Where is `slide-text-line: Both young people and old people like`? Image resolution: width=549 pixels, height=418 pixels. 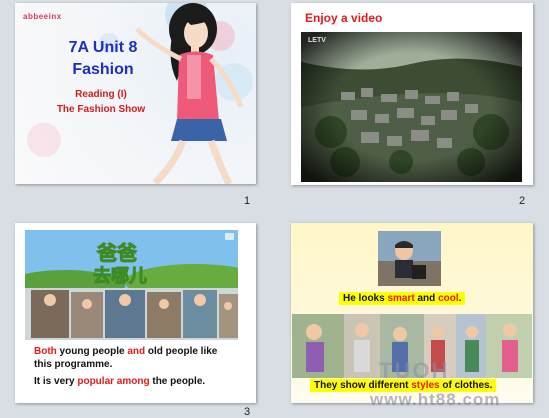
slide-text-line: Both young people and old people like is located at coordinates (126, 351).